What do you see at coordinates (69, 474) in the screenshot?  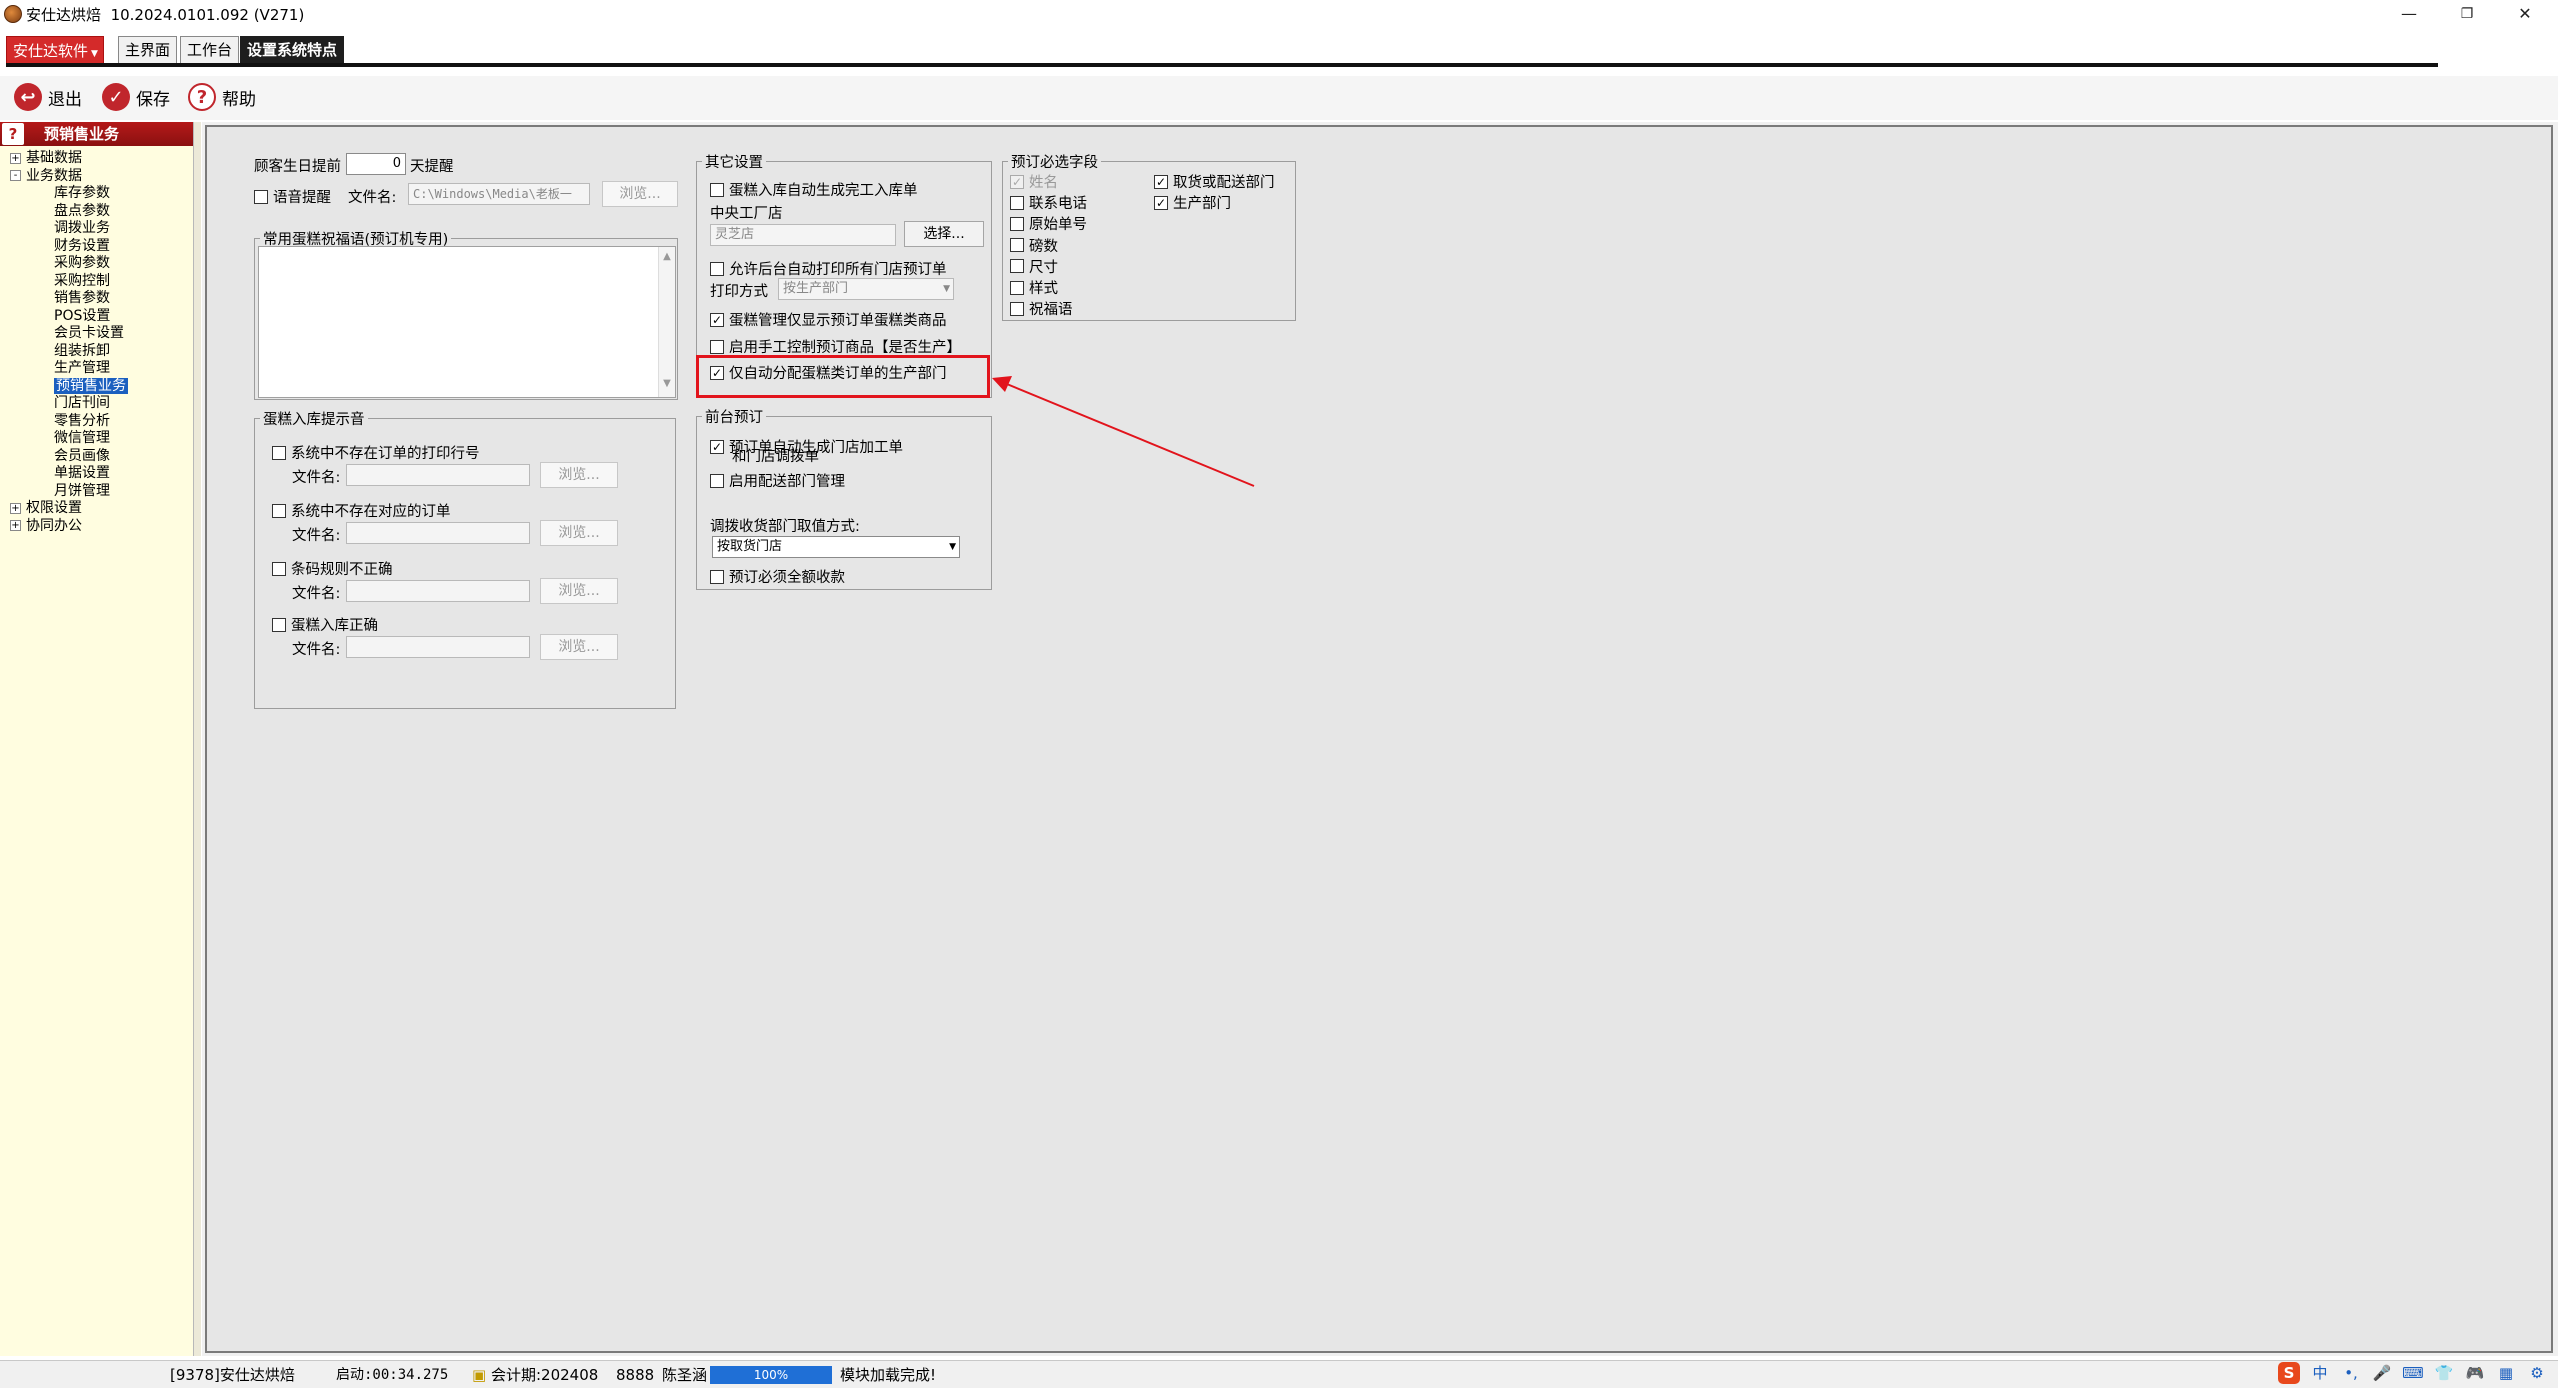 I see `sidebar-item: 单据设置` at bounding box center [69, 474].